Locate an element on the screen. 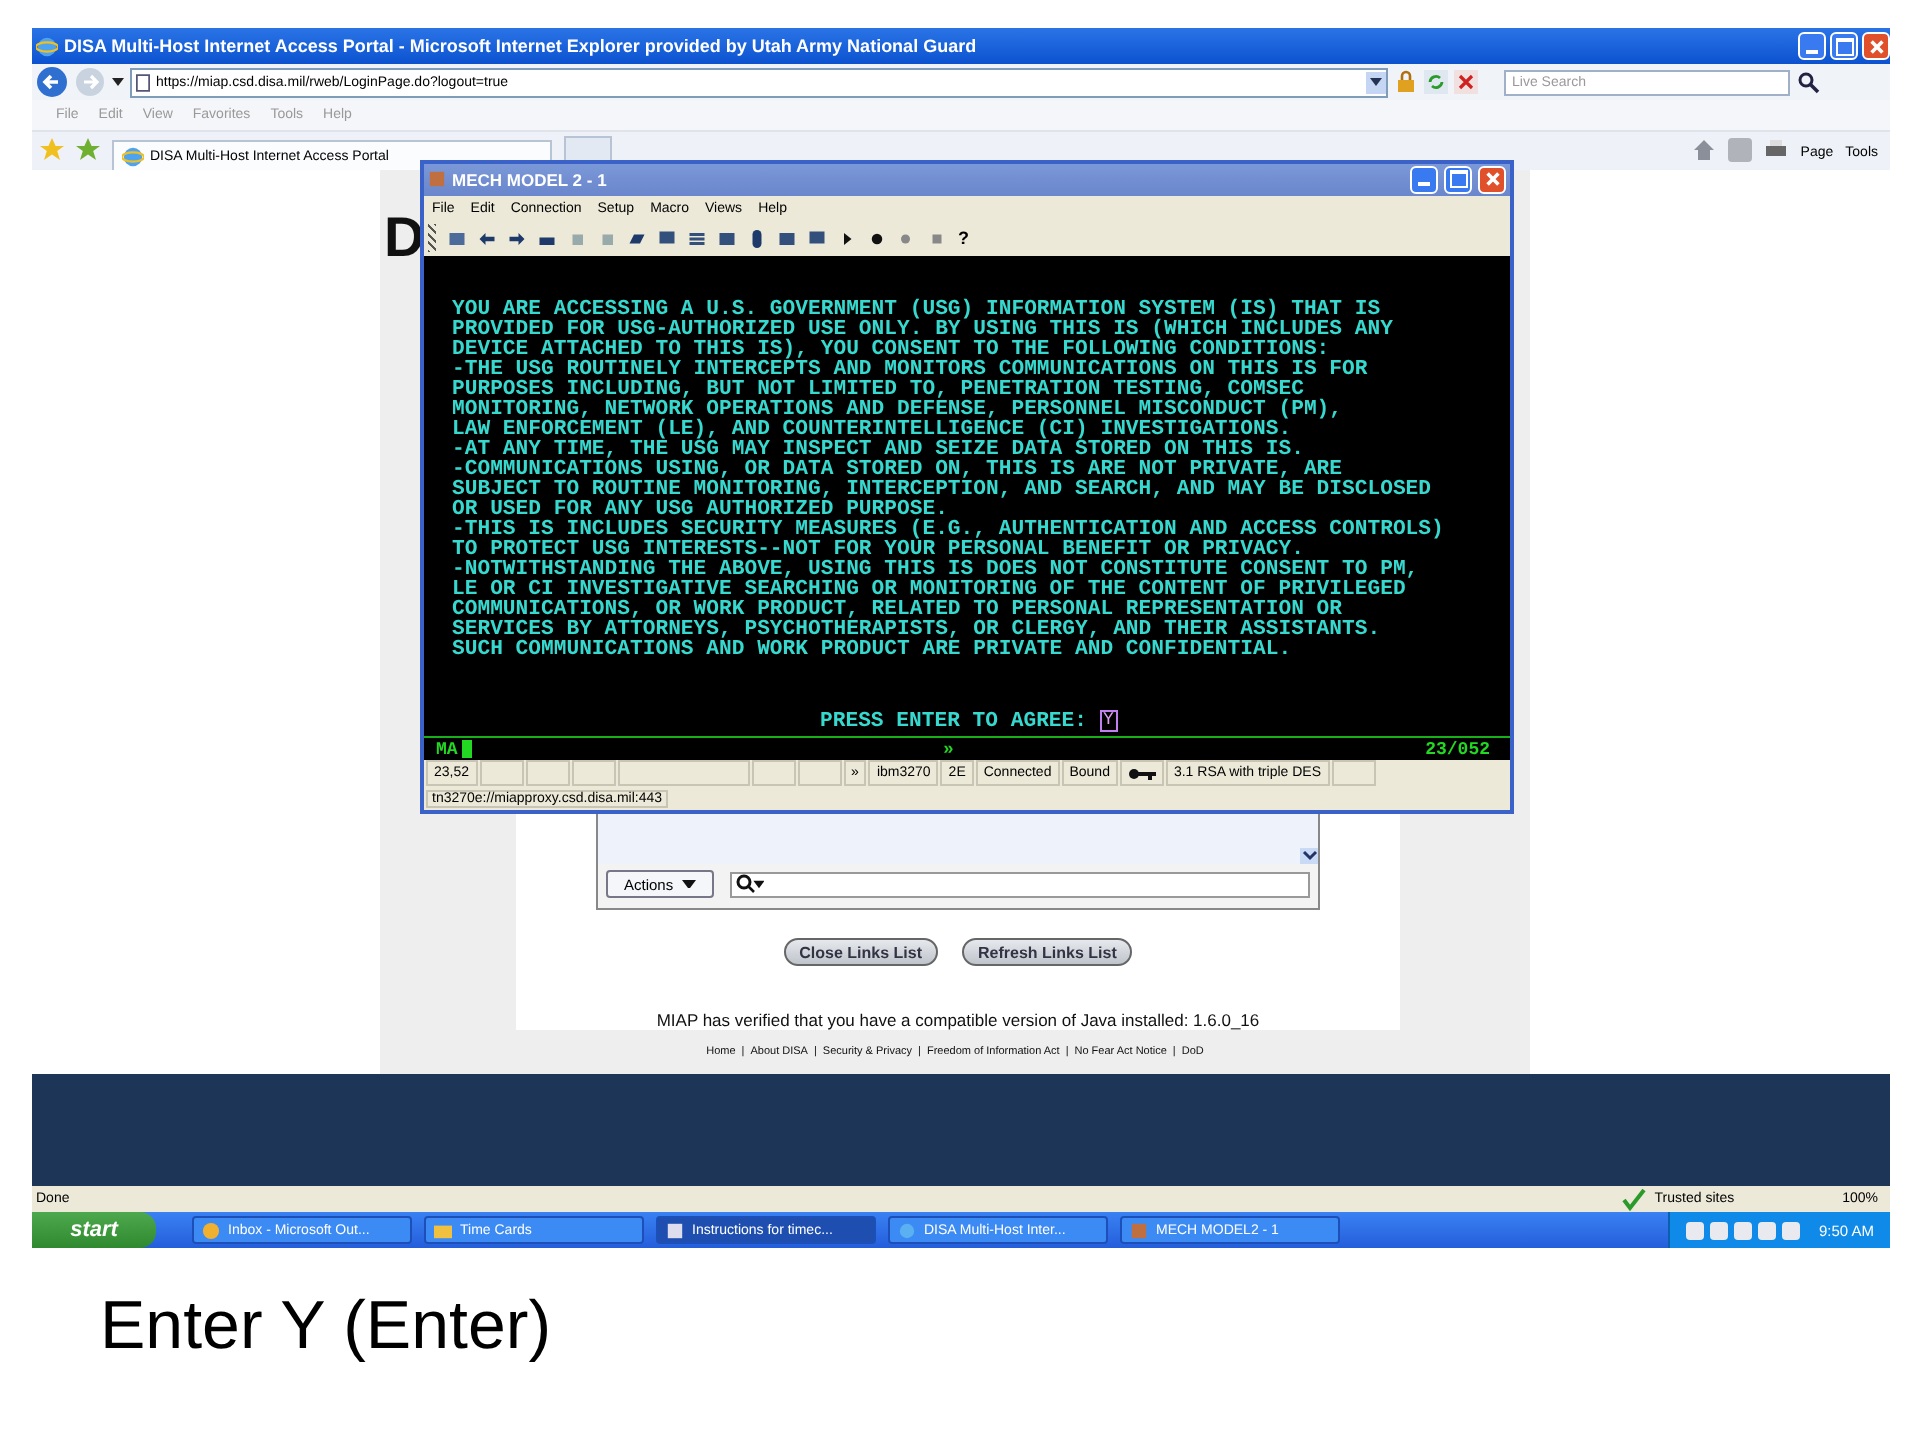  lock-icon is located at coordinates (1406, 82).